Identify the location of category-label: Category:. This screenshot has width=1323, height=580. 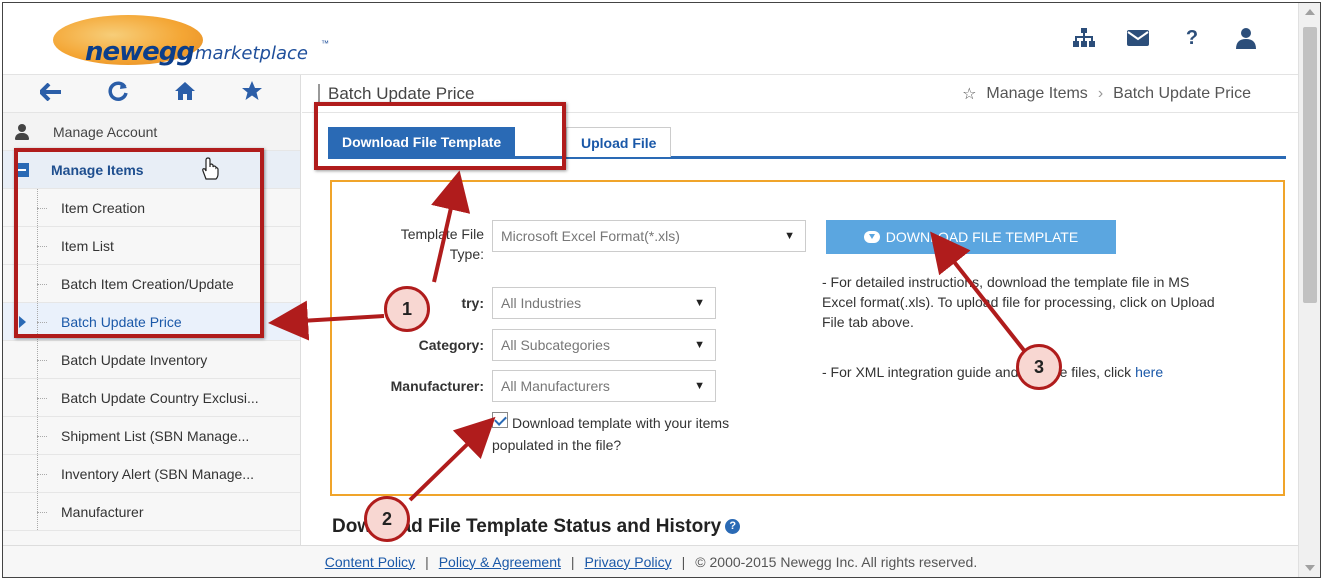
(451, 345).